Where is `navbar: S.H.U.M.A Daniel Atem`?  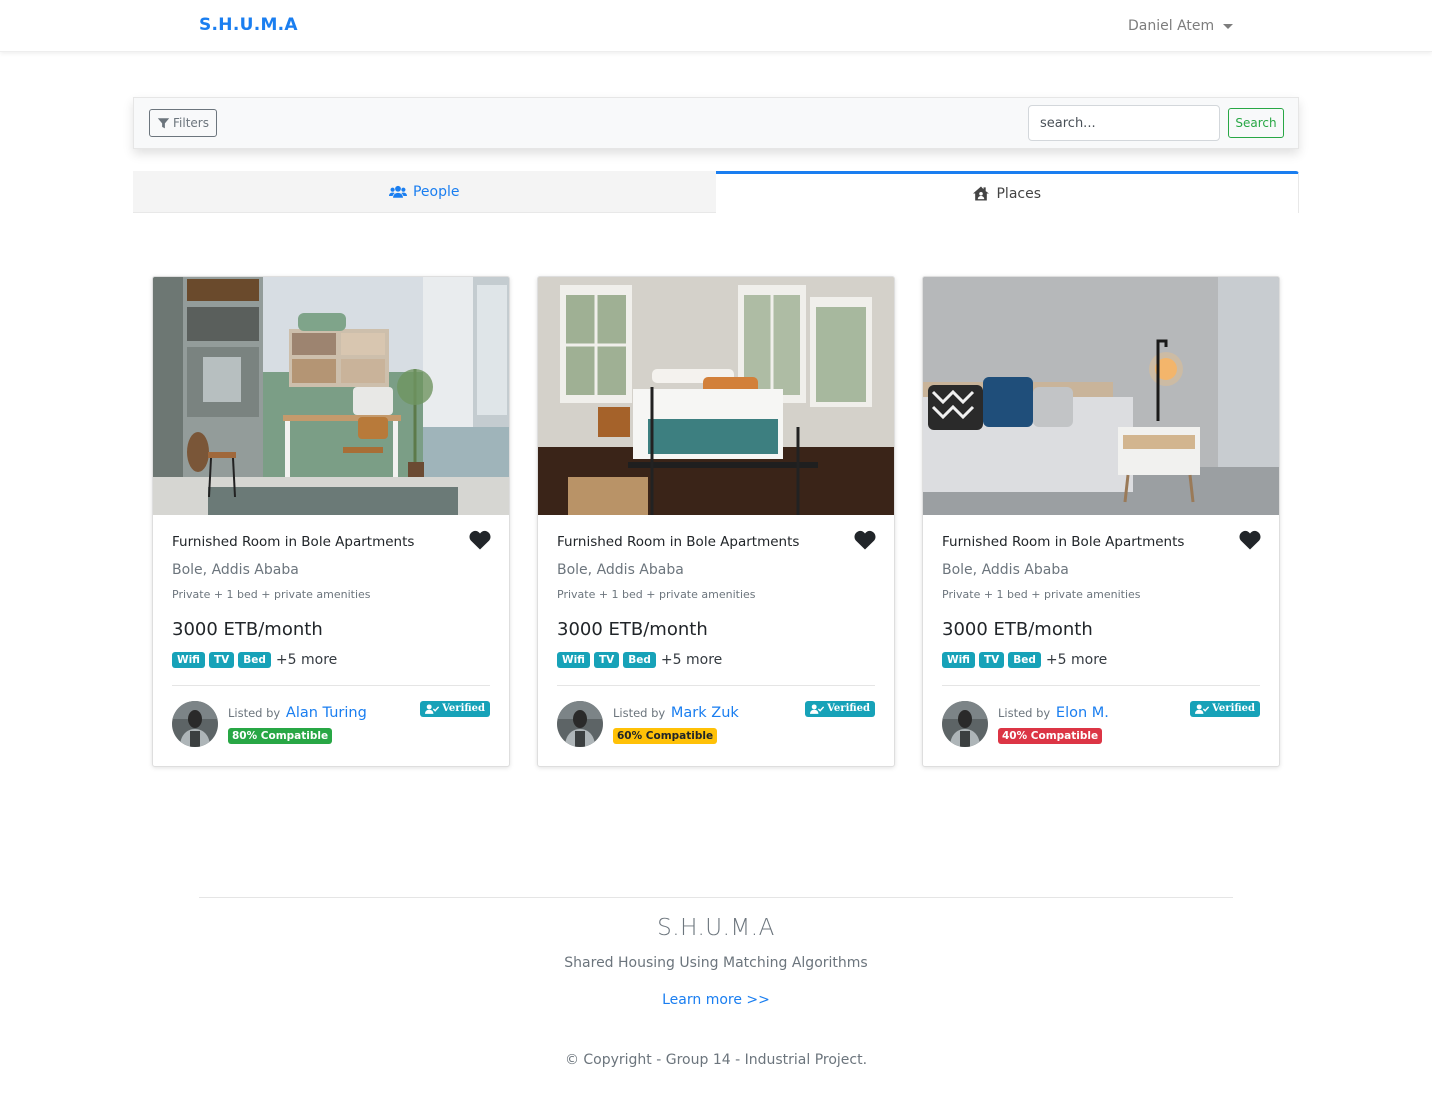 navbar: S.H.U.M.A Daniel Atem is located at coordinates (716, 26).